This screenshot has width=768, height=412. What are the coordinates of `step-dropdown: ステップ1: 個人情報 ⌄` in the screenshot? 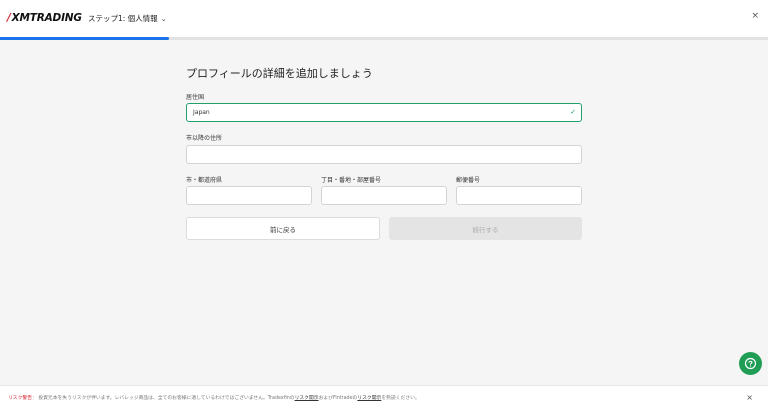 It's located at (127, 18).